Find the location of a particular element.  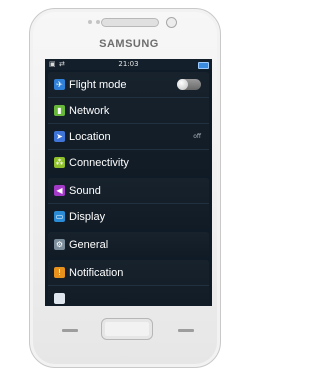

connectivity-icon: ⁂ is located at coordinates (59, 162).